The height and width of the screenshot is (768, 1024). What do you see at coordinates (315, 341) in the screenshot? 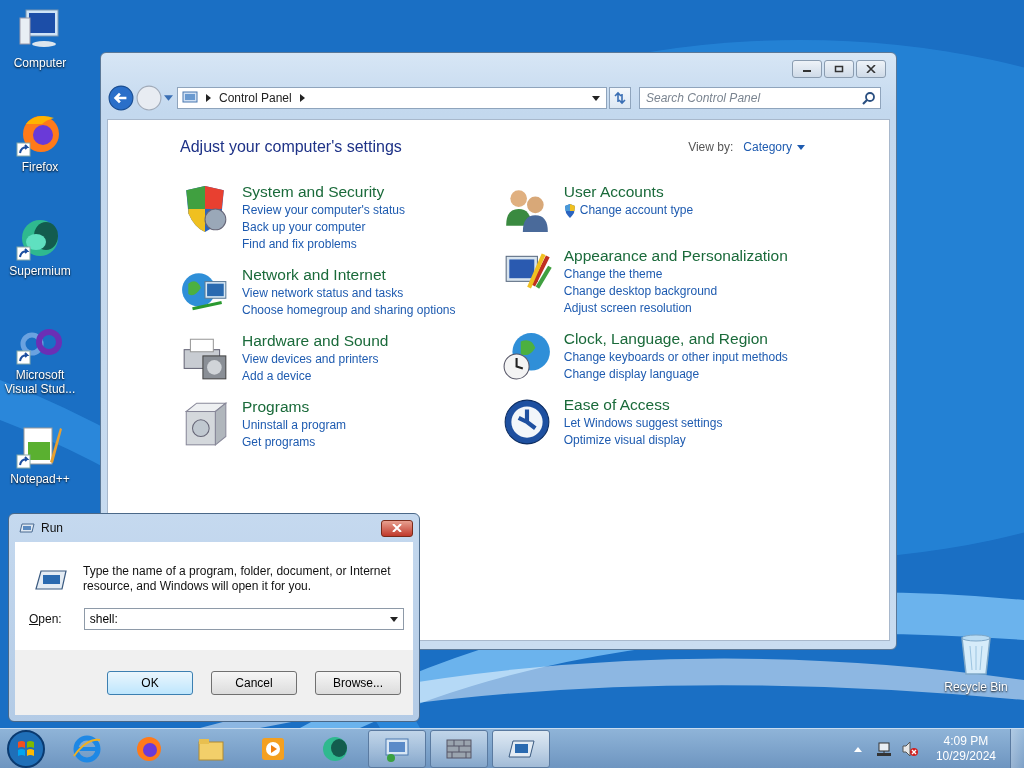
I see `category-link: Hardware and Sound` at bounding box center [315, 341].